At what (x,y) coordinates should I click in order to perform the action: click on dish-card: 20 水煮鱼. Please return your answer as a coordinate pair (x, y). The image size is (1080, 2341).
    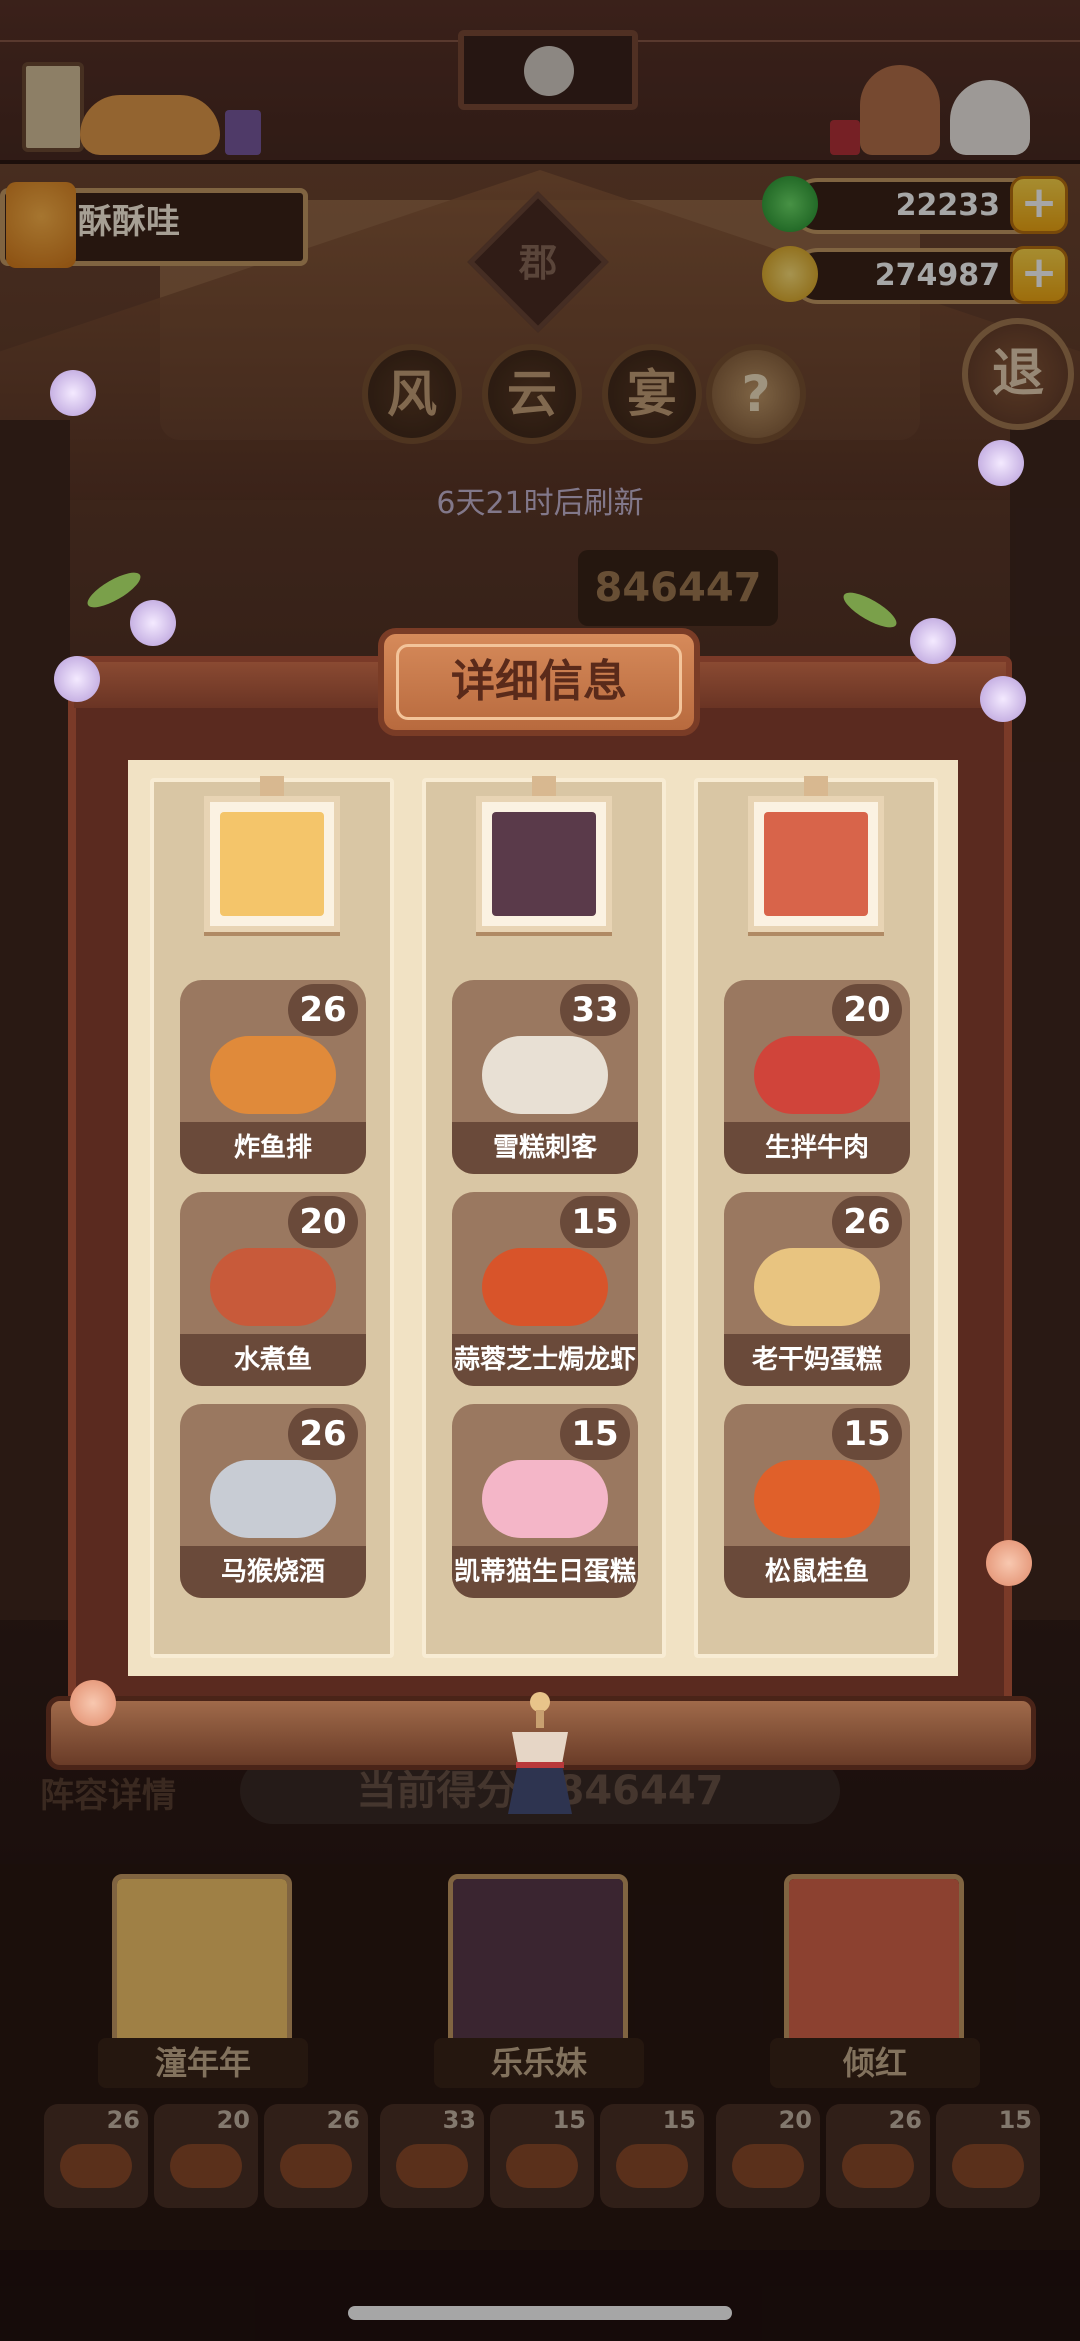
    Looking at the image, I should click on (273, 1289).